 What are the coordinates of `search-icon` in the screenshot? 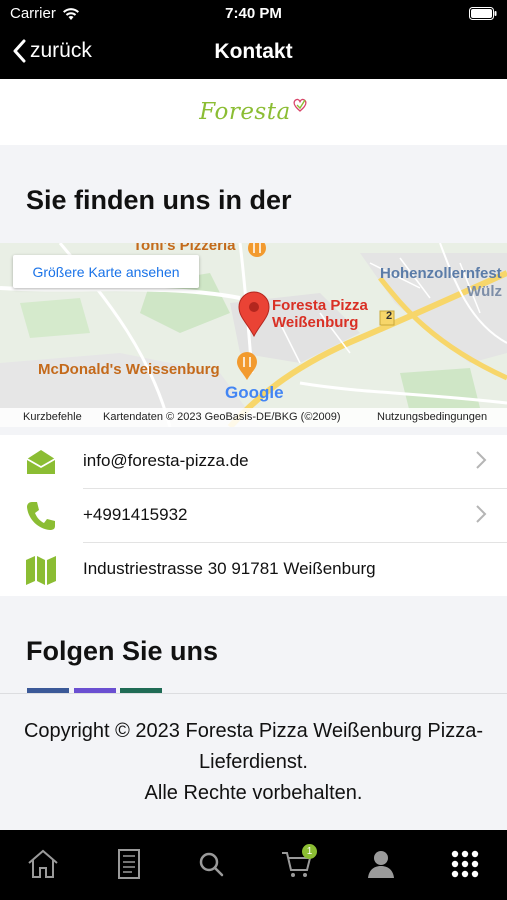 It's located at (211, 864).